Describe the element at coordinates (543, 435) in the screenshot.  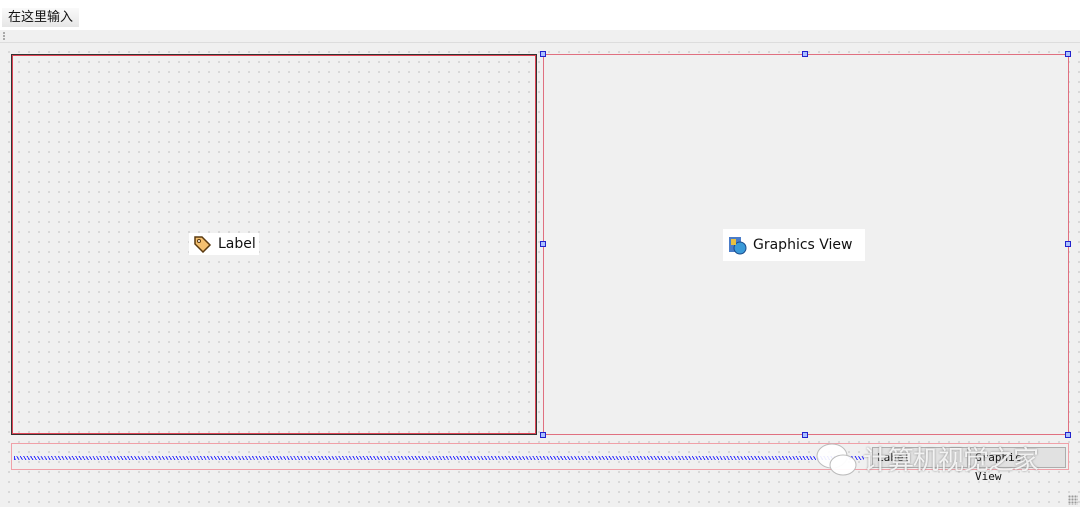
I see `resize-handle-bottom-left` at that location.